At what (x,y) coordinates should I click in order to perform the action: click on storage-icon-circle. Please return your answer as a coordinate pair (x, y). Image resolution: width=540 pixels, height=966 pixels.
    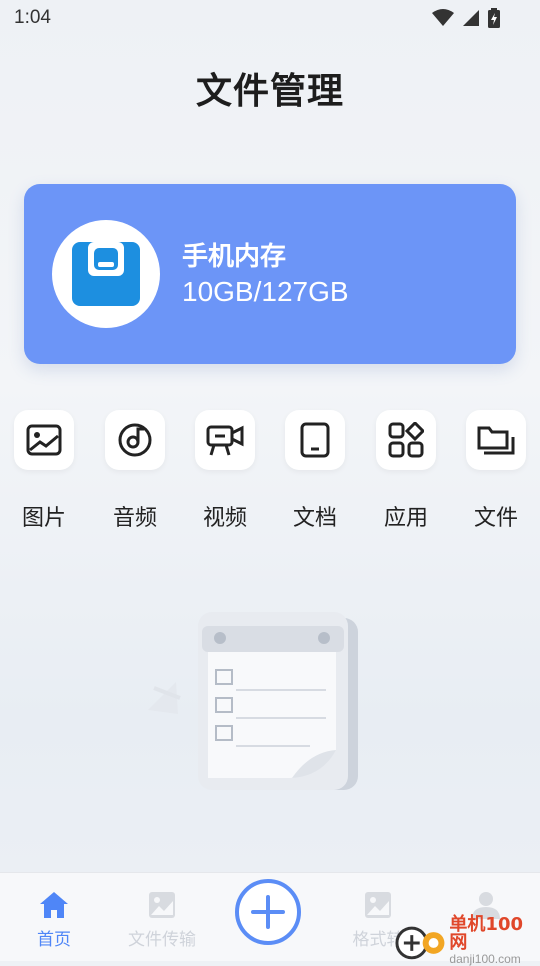
    Looking at the image, I should click on (106, 274).